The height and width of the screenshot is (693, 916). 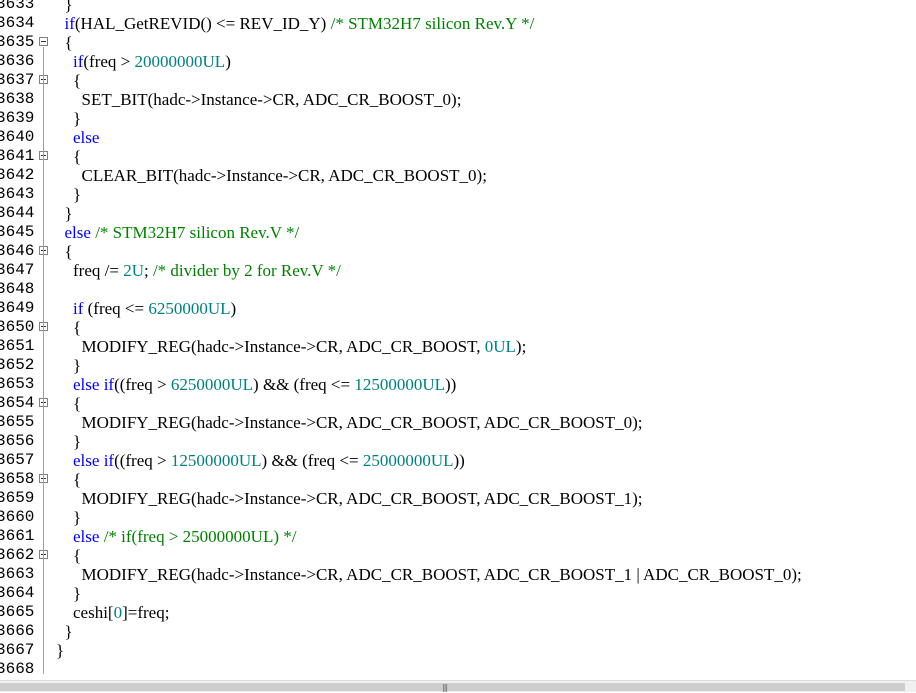 I want to click on line-number: 3660, so click(x=17, y=517).